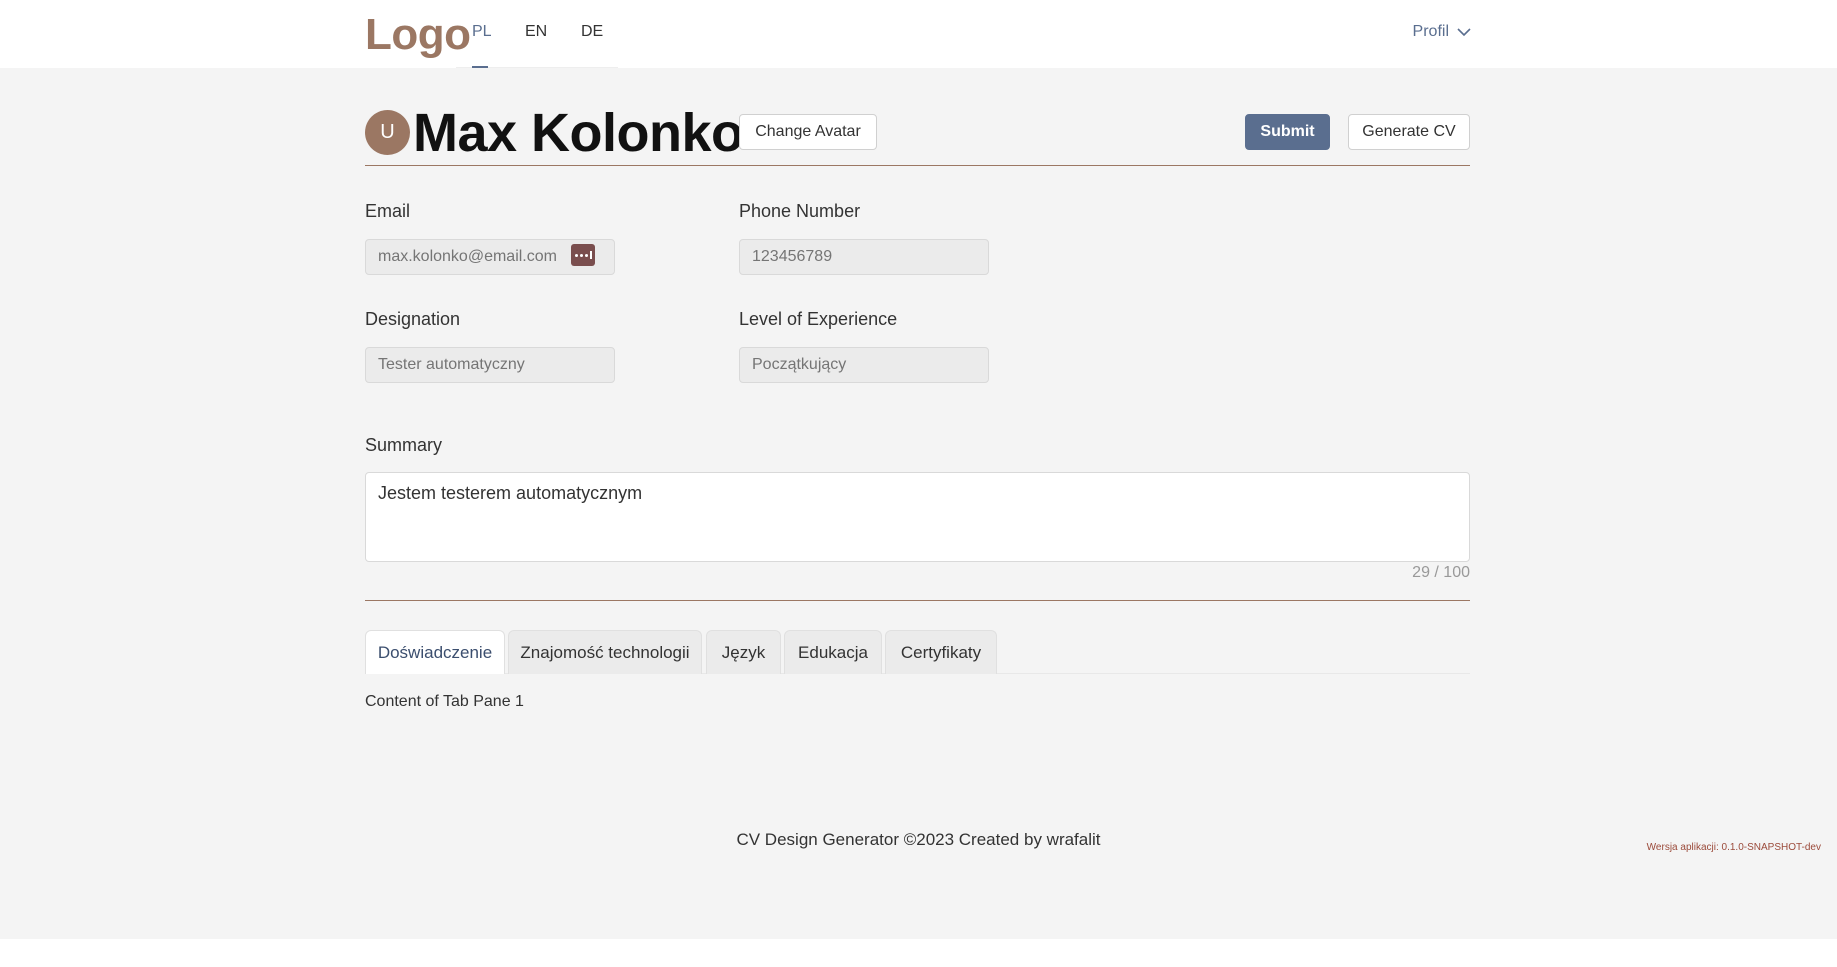 The image size is (1837, 967). Describe the element at coordinates (1409, 132) in the screenshot. I see `generate-cv-button: Generate CV` at that location.